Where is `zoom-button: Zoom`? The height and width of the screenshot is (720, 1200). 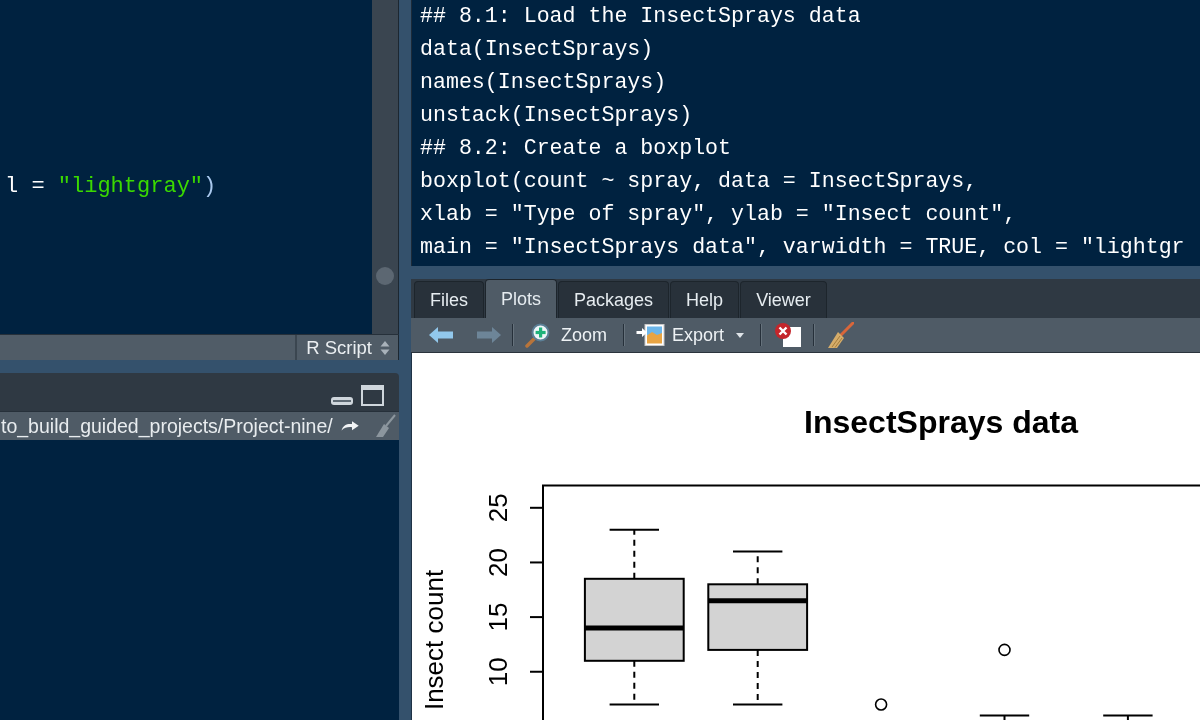 zoom-button: Zoom is located at coordinates (566, 335).